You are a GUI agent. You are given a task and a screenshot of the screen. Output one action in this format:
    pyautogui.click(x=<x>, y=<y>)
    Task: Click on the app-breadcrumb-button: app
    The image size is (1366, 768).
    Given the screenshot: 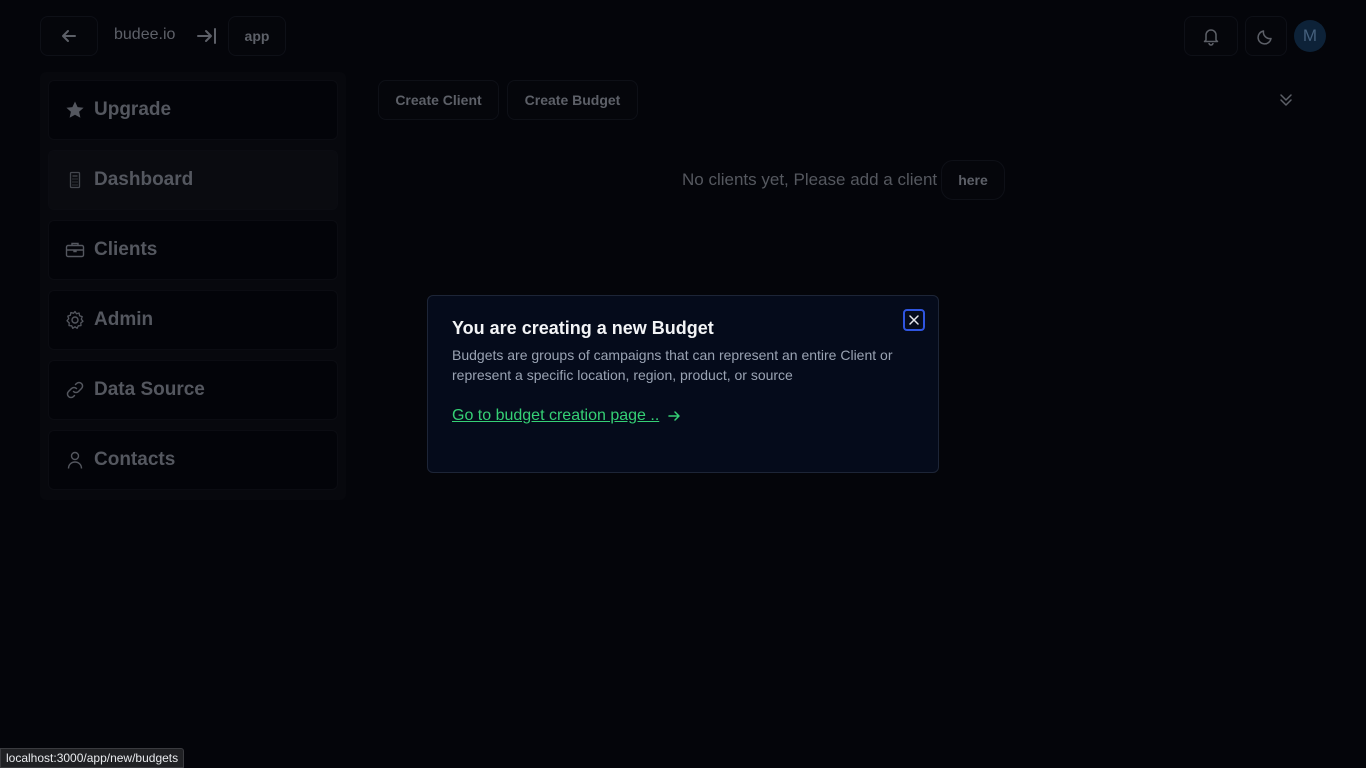 What is the action you would take?
    pyautogui.click(x=257, y=36)
    